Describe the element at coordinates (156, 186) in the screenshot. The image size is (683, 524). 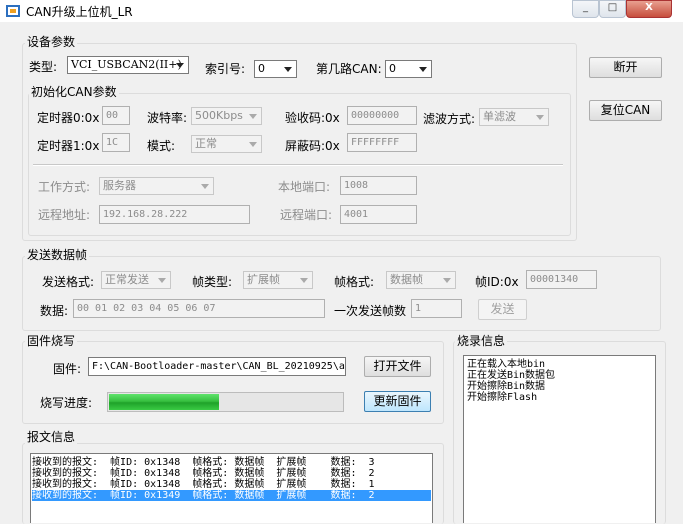
I see `work-mode-select: 服务器` at that location.